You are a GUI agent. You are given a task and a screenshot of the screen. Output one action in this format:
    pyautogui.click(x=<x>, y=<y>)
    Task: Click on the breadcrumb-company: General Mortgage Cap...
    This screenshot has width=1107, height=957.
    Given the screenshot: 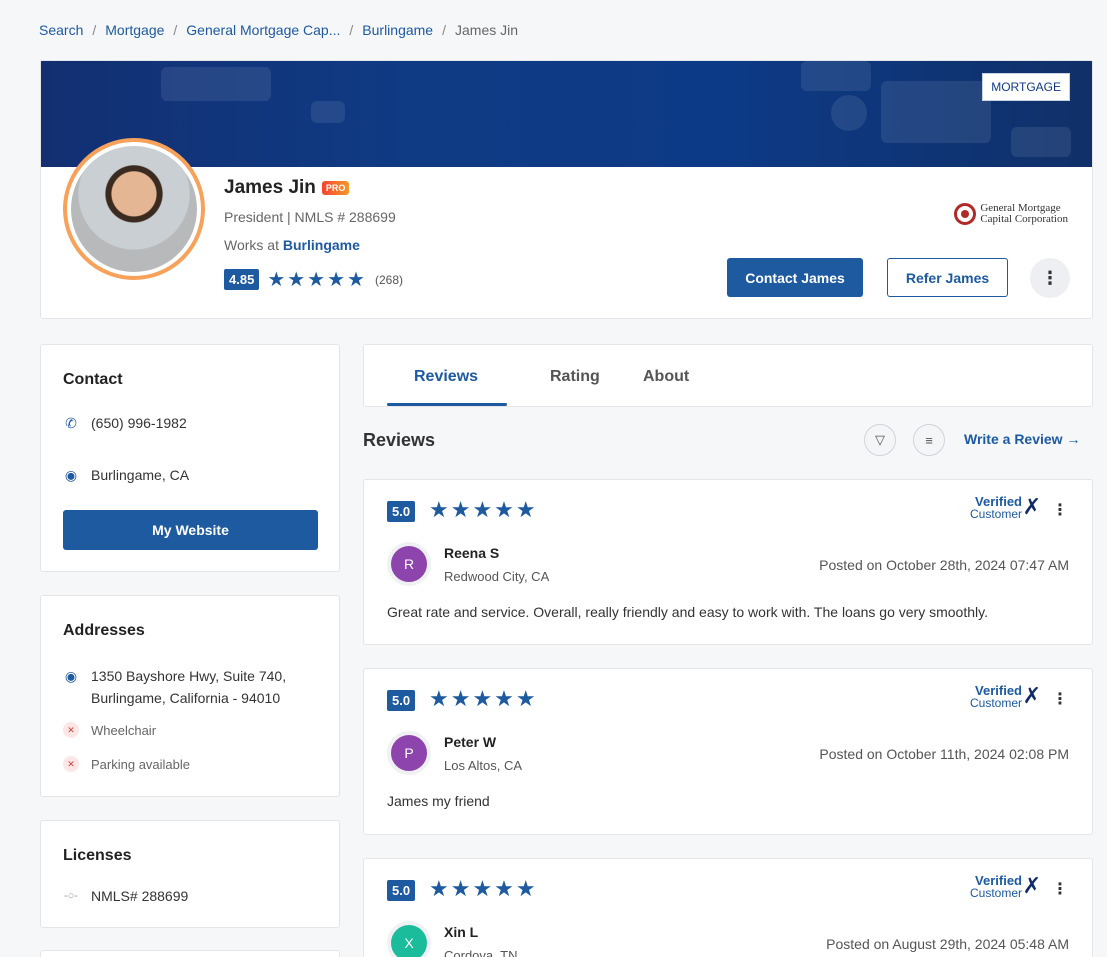 What is the action you would take?
    pyautogui.click(x=263, y=30)
    